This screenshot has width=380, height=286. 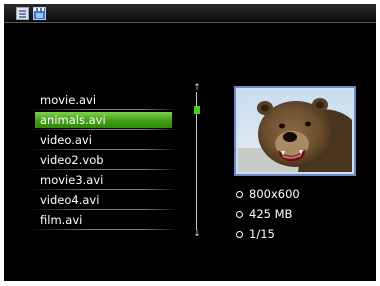 I want to click on preview-thumbnail, so click(x=295, y=131).